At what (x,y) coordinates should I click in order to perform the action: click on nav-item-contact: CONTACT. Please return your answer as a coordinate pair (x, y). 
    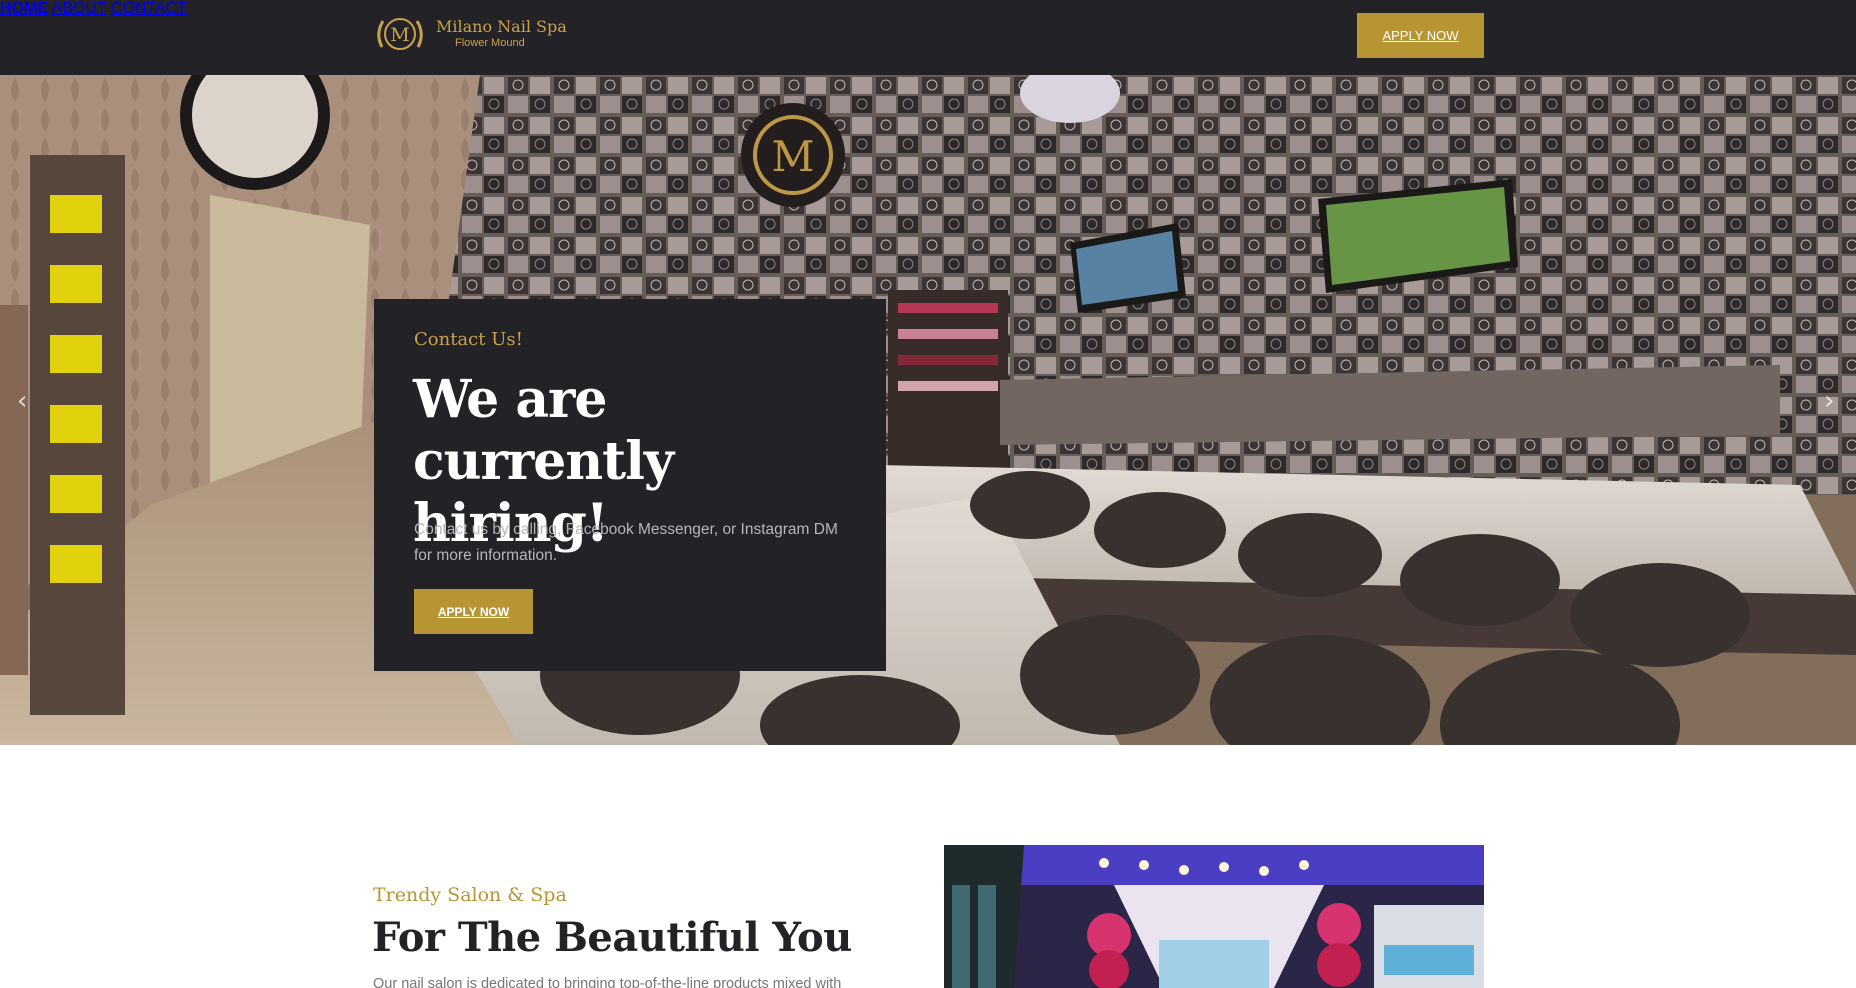
    Looking at the image, I should click on (149, 8).